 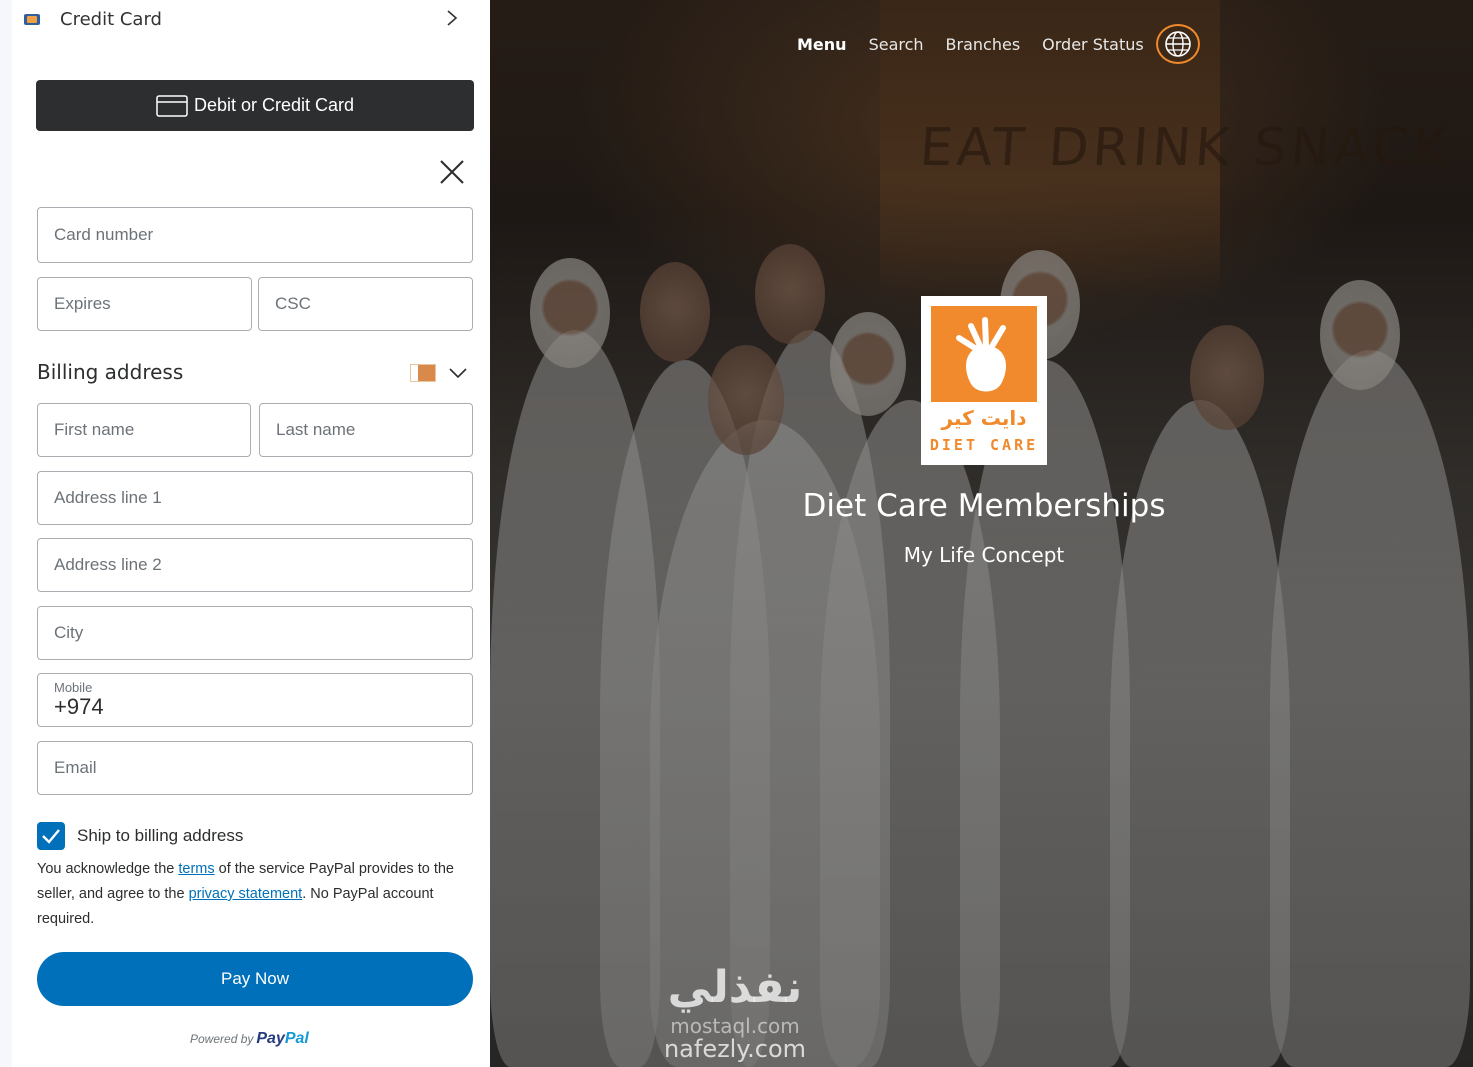 I want to click on address-line-2-field, so click(x=255, y=565).